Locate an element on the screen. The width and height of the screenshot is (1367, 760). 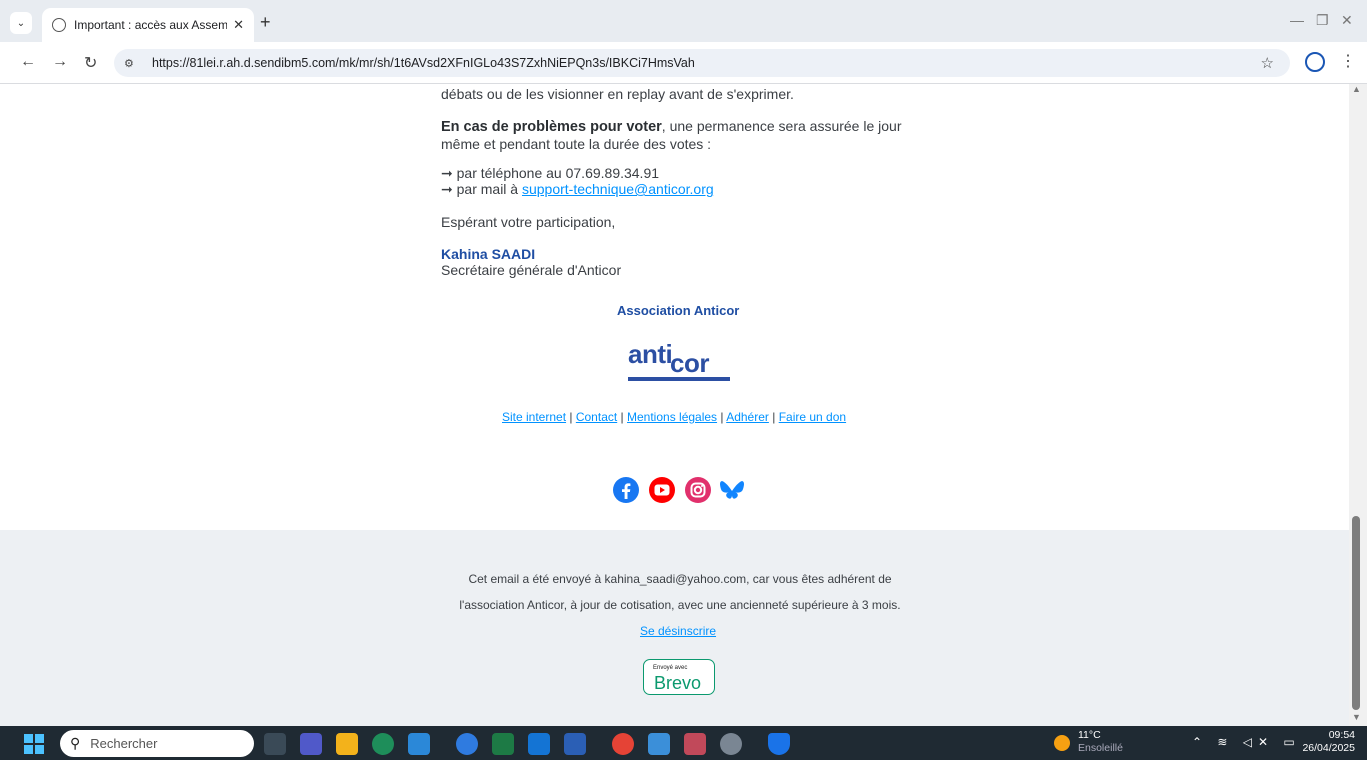
logo-underline is located at coordinates (679, 379).